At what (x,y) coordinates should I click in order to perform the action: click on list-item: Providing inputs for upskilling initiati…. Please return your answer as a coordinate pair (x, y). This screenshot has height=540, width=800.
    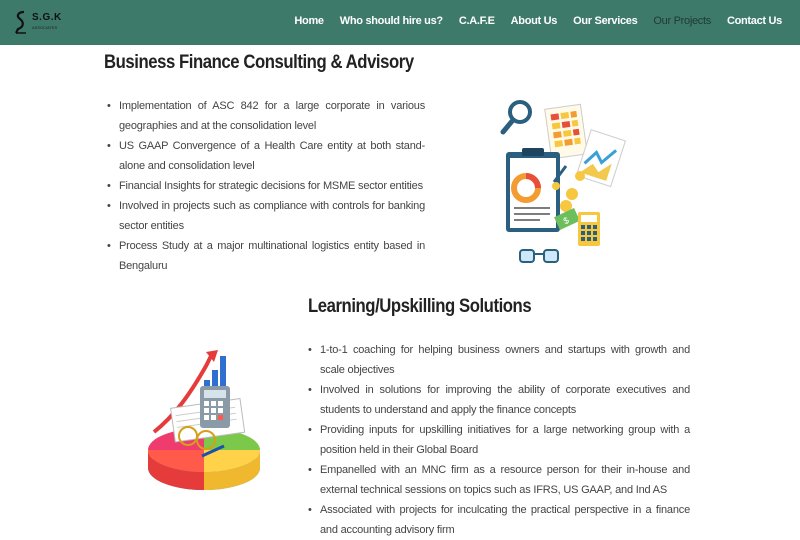
    Looking at the image, I should click on (498, 440).